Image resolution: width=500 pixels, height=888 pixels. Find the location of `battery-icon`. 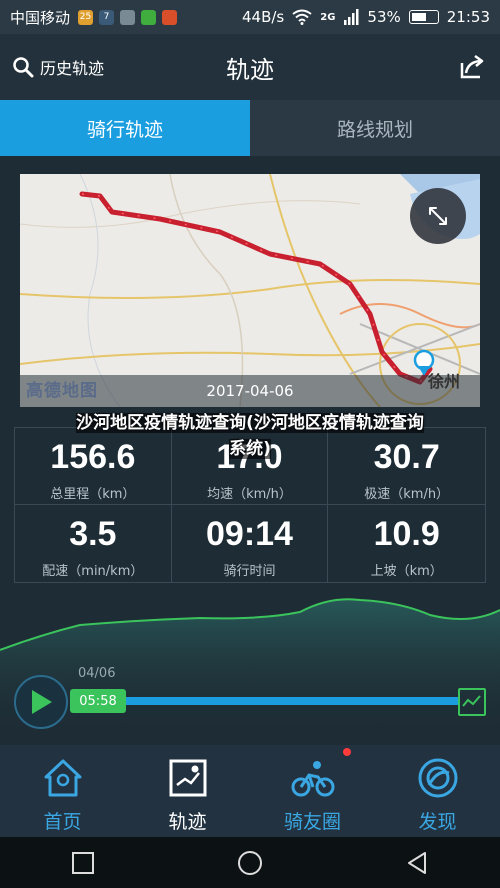

battery-icon is located at coordinates (423, 17).